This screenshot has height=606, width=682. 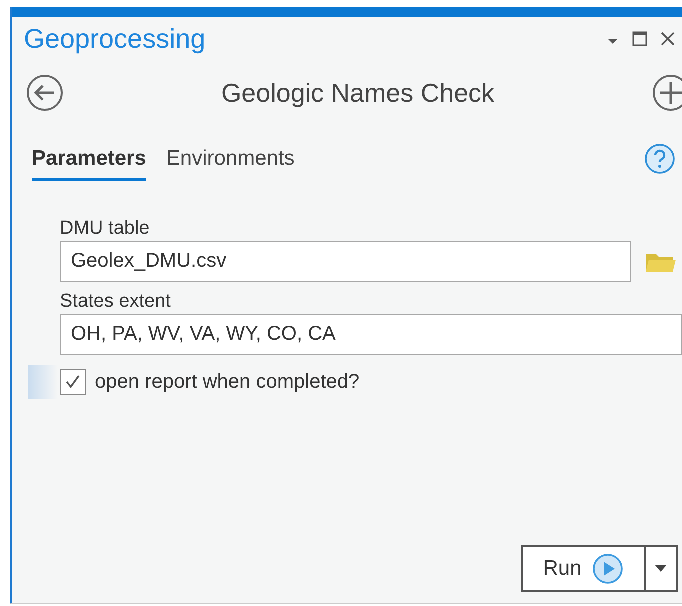 I want to click on checkbox-label: open report when completed?, so click(x=227, y=382).